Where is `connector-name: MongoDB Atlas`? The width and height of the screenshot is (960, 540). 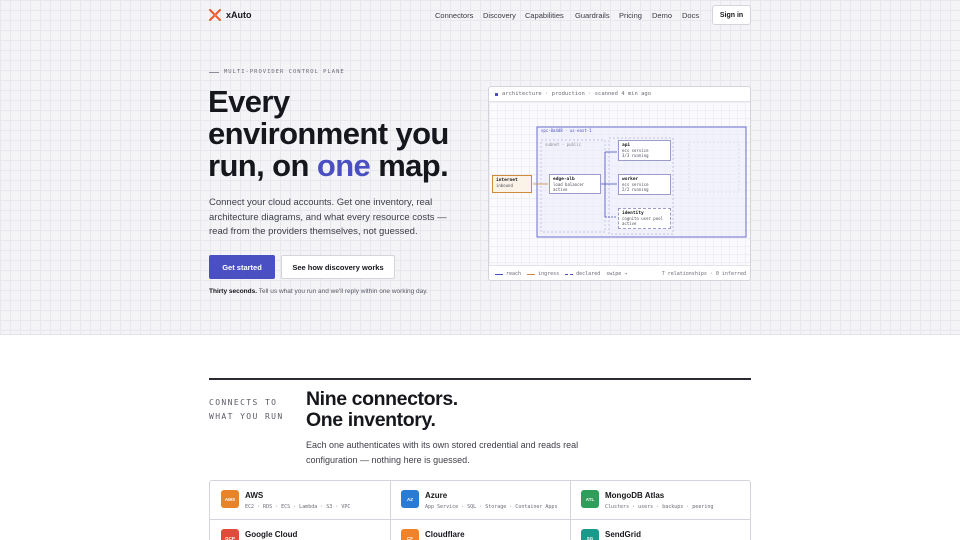 connector-name: MongoDB Atlas is located at coordinates (635, 495).